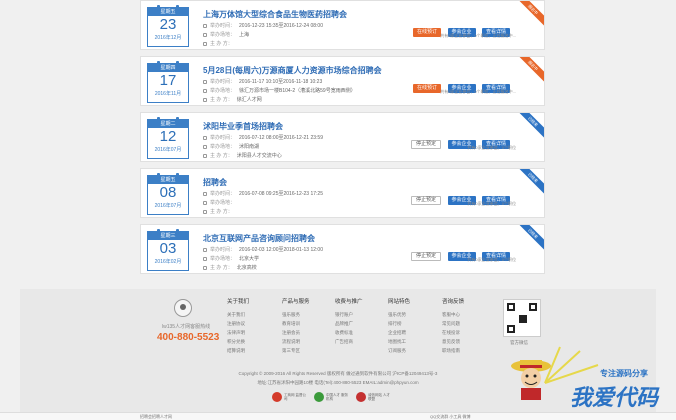 This screenshot has height=420, width=676. What do you see at coordinates (453, 332) in the screenshot?
I see `footer-link: 在线投诉` at bounding box center [453, 332].